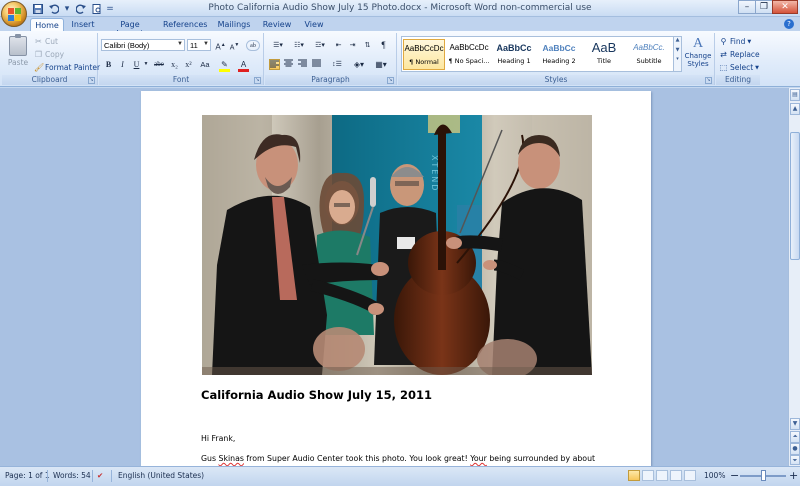 Image resolution: width=800 pixels, height=486 pixels. I want to click on tab-page-layout: Page Layout, so click(130, 28).